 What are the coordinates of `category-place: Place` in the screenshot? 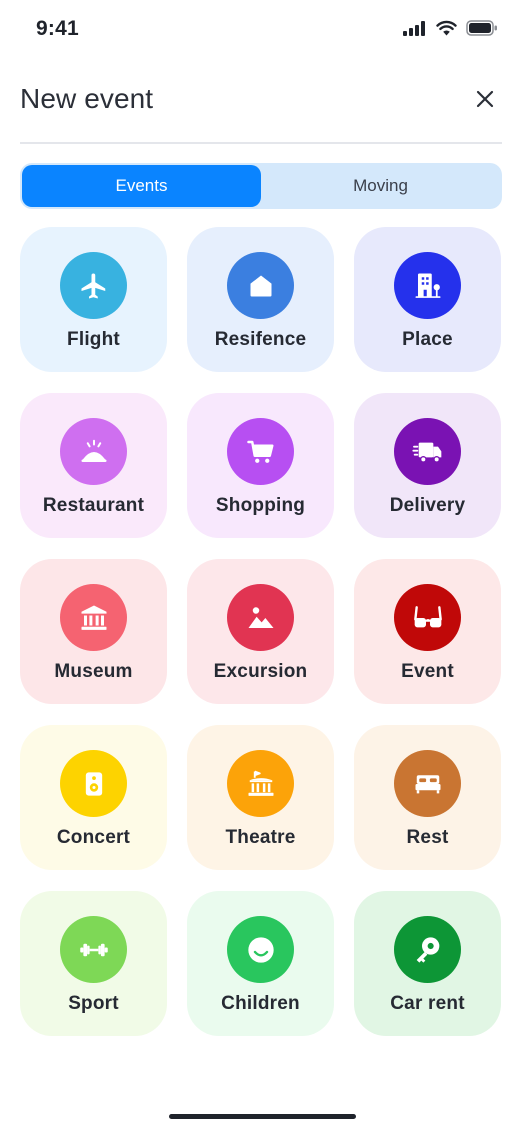 It's located at (427, 299).